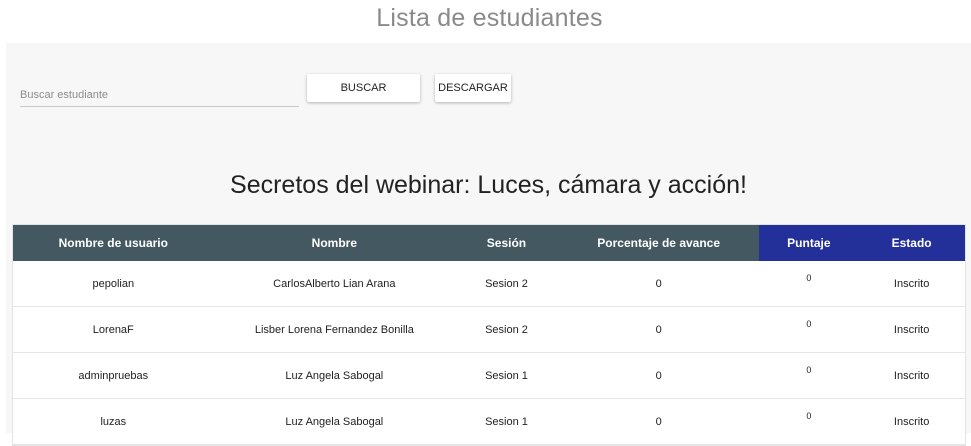 The width and height of the screenshot is (971, 446). I want to click on header-progress: Porcentaje de avance, so click(658, 243).